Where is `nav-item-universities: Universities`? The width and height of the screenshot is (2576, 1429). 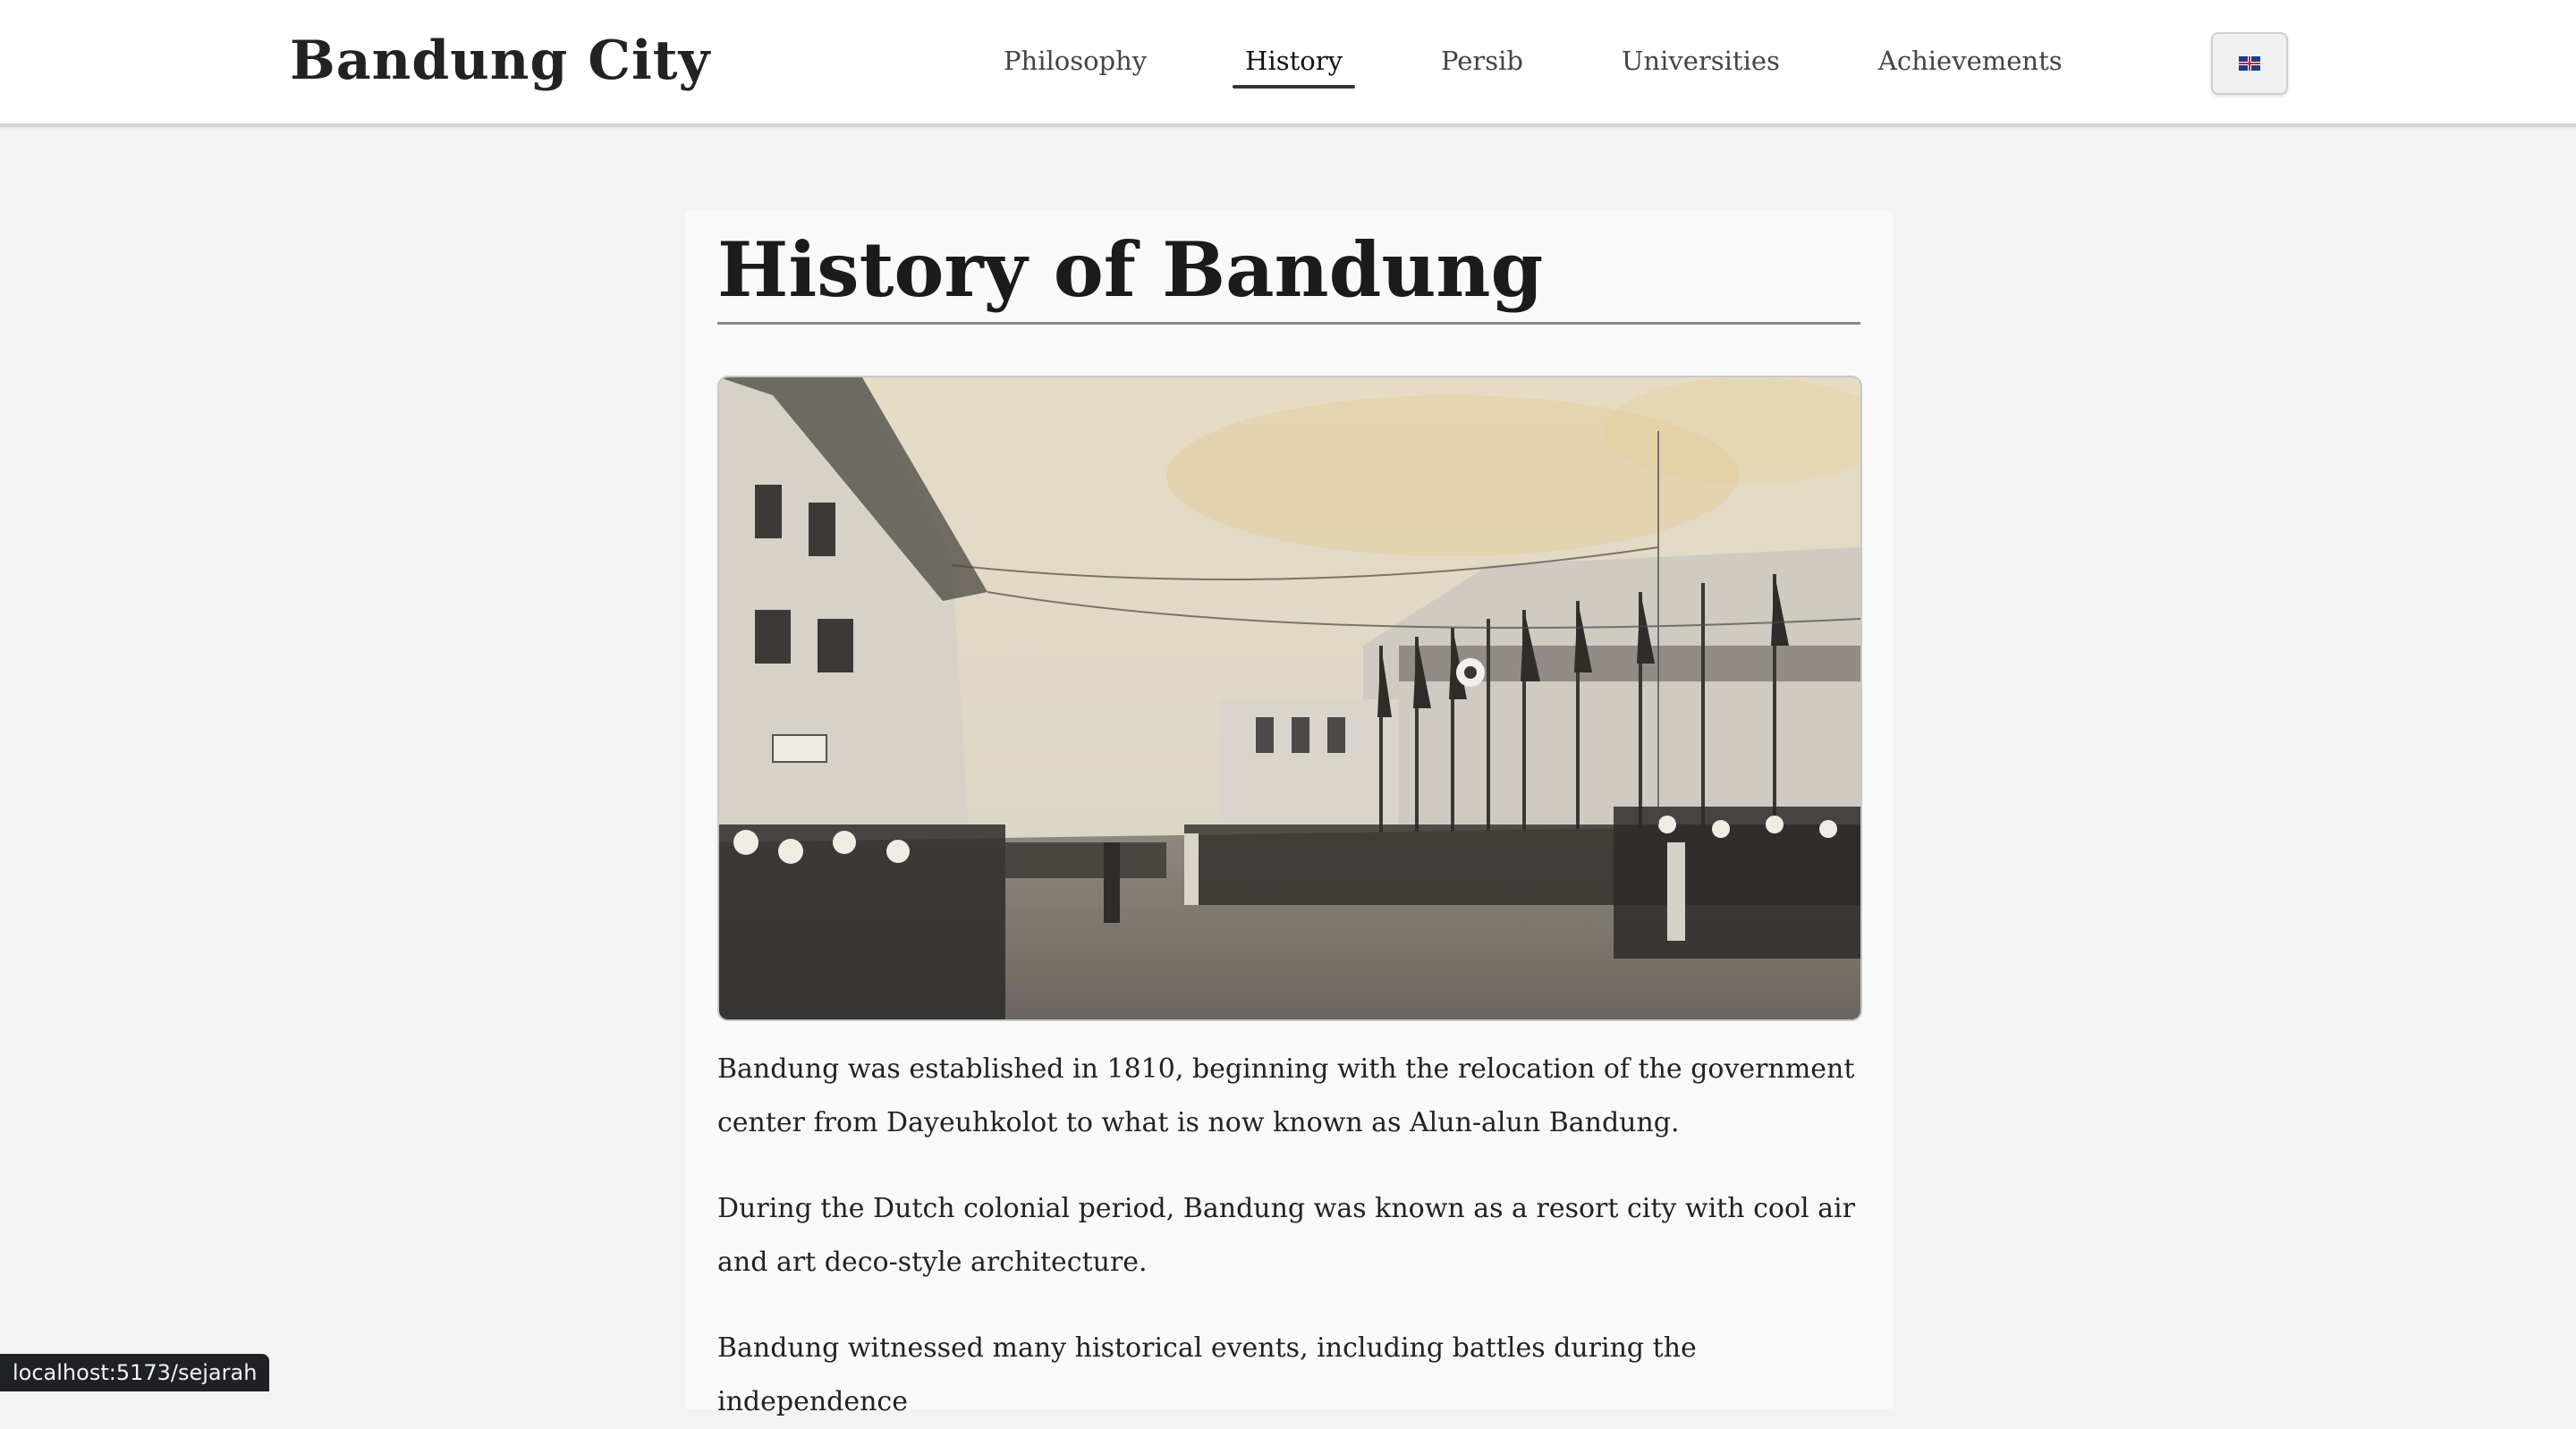 nav-item-universities: Universities is located at coordinates (1701, 61).